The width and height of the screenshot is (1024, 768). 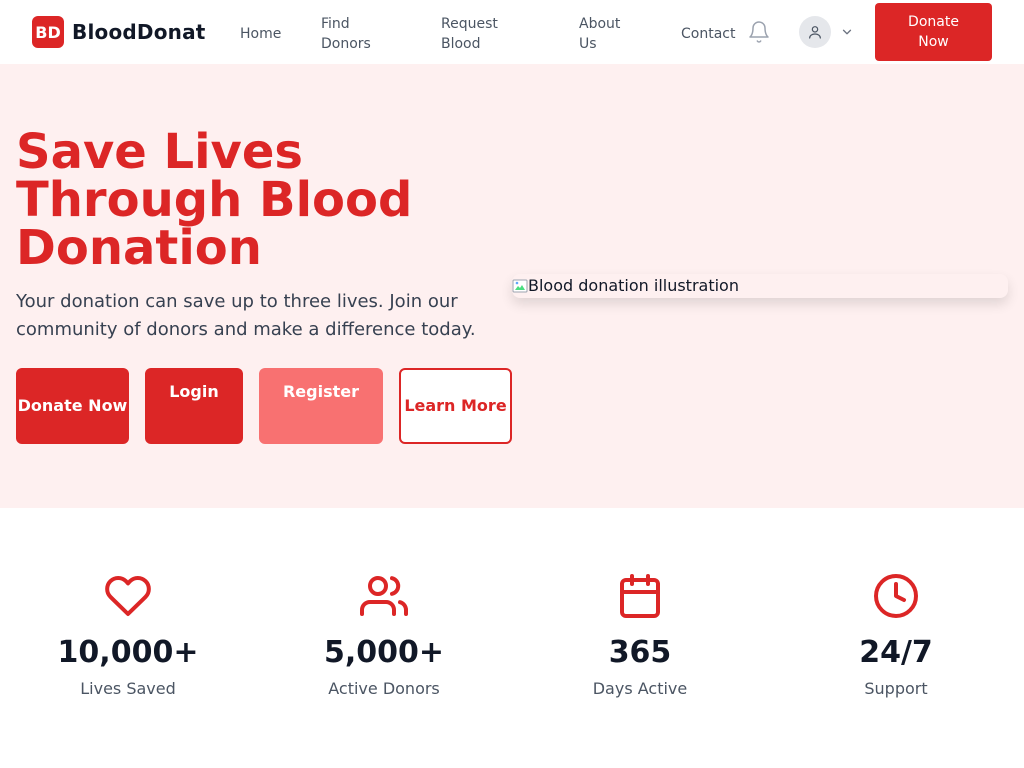 What do you see at coordinates (128, 688) in the screenshot?
I see `stat-label: Lives Saved` at bounding box center [128, 688].